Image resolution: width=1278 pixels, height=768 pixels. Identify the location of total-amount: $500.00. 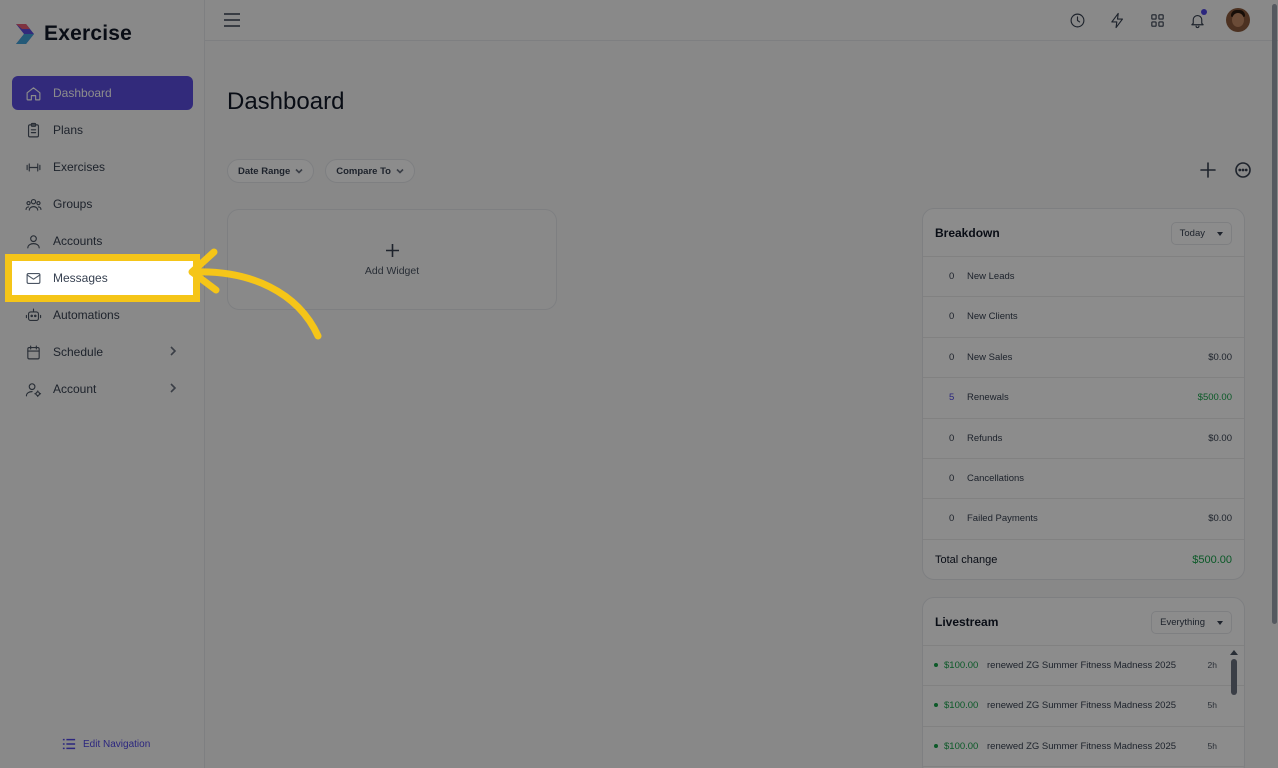
(1212, 559).